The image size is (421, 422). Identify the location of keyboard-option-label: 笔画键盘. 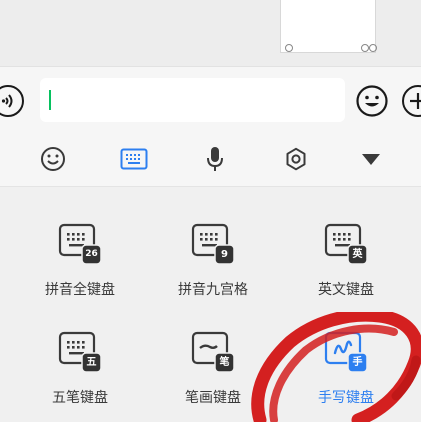
(213, 398).